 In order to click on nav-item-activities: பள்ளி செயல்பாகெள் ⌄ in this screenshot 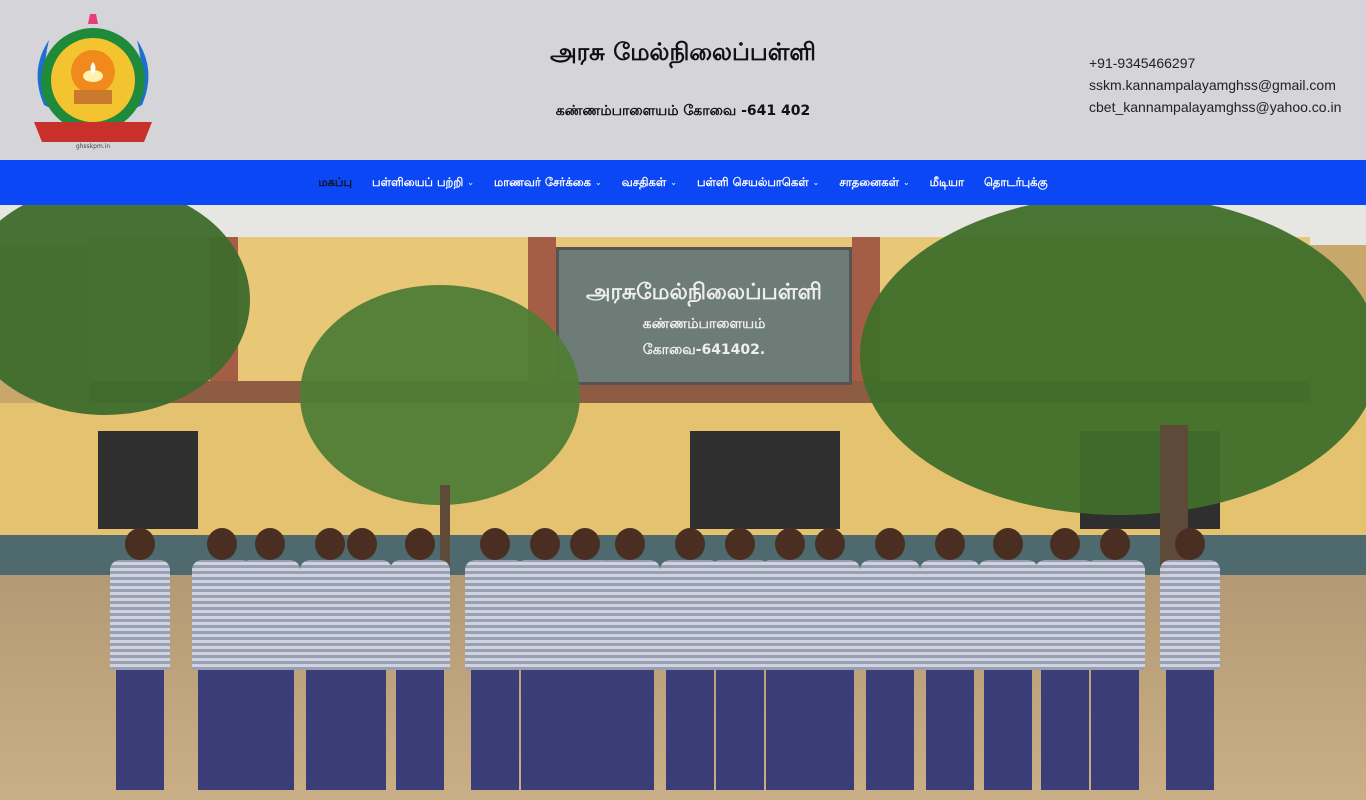, I will do `click(758, 183)`.